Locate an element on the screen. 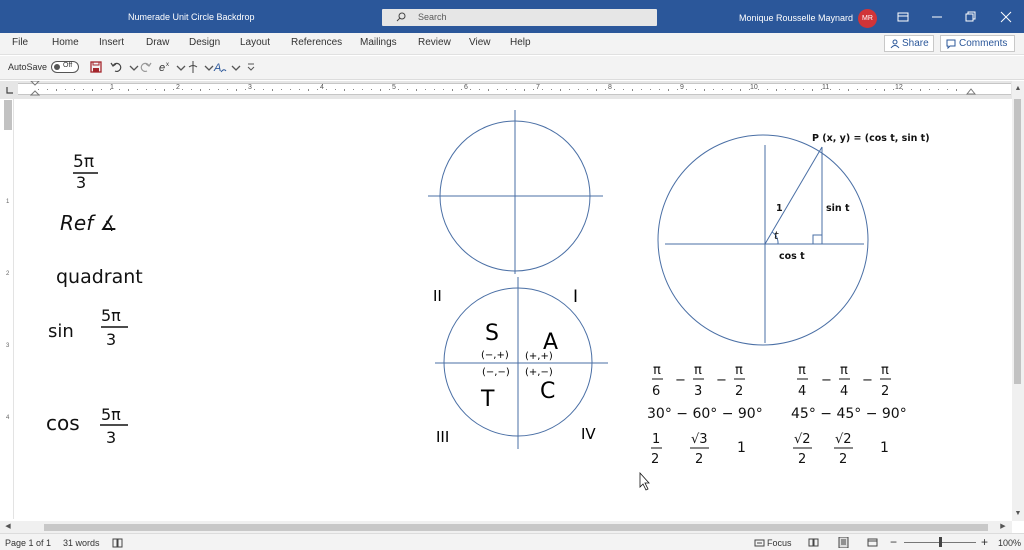 This screenshot has height=550, width=1024. comments-button: Comments is located at coordinates (977, 43).